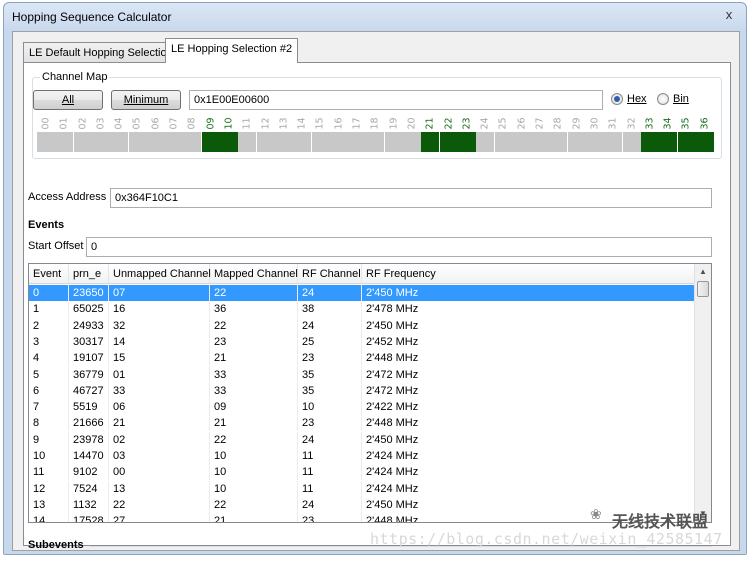  What do you see at coordinates (396, 100) in the screenshot?
I see `channel-map-input: 0x1E00E00600` at bounding box center [396, 100].